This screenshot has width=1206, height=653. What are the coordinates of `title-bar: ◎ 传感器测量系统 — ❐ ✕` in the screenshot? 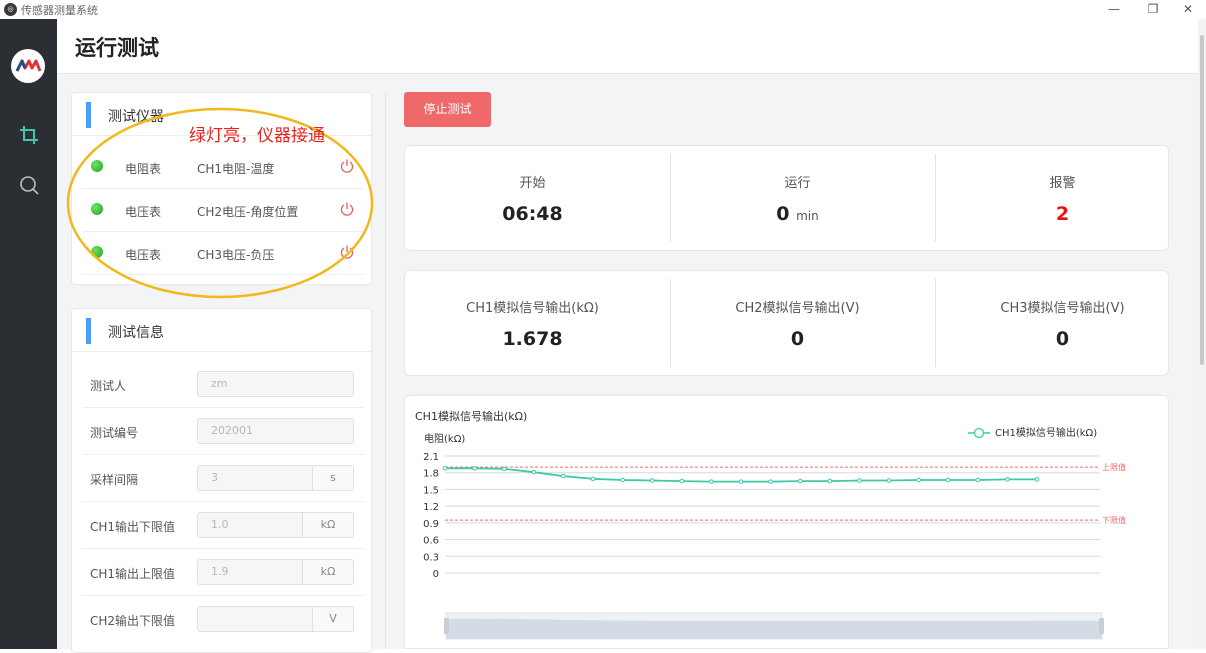 It's located at (603, 9).